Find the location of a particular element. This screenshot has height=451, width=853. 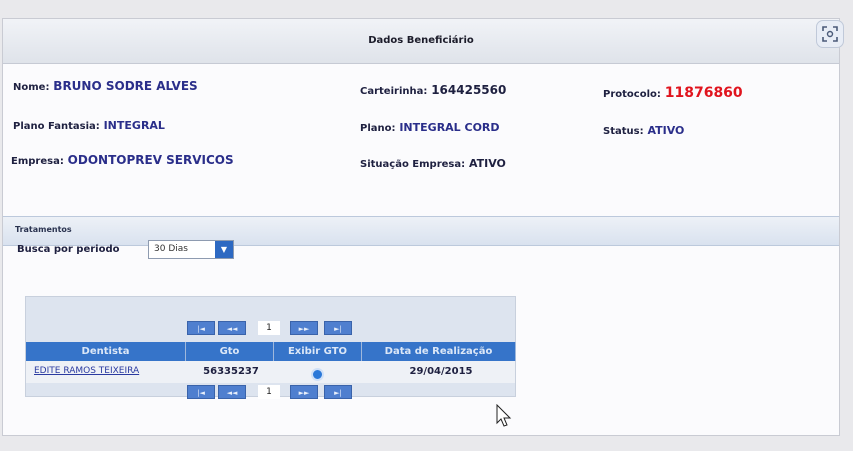

tratamentos-title: Tratamentos is located at coordinates (43, 229).